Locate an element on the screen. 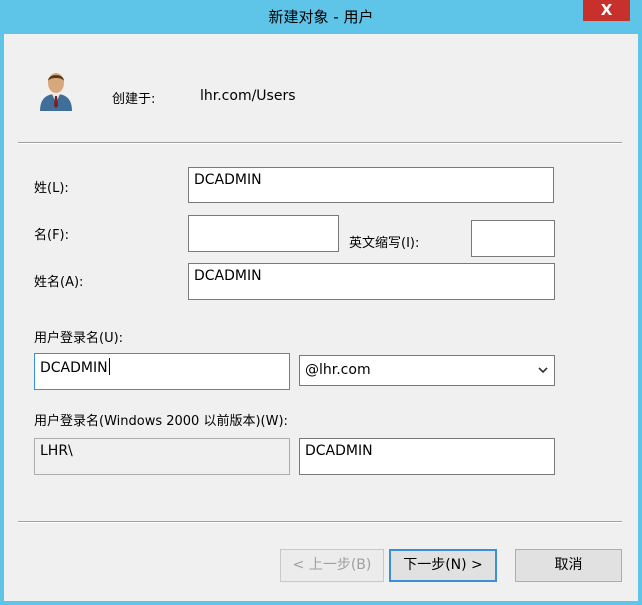 The width and height of the screenshot is (642, 605). created-in-value: lhr.com/Users is located at coordinates (248, 96).